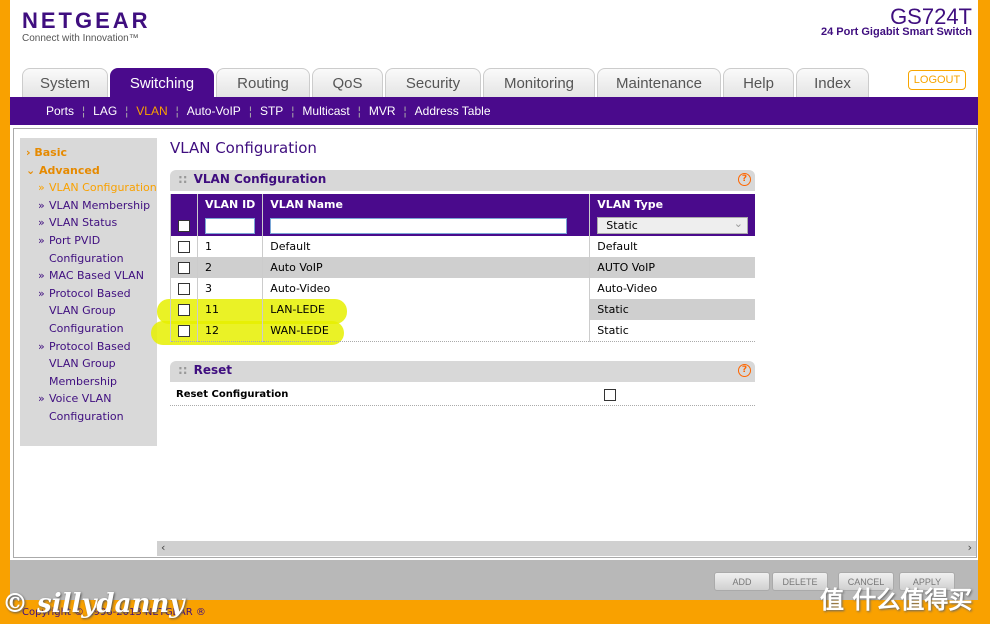  Describe the element at coordinates (426, 246) in the screenshot. I see `cell-name: Default` at that location.